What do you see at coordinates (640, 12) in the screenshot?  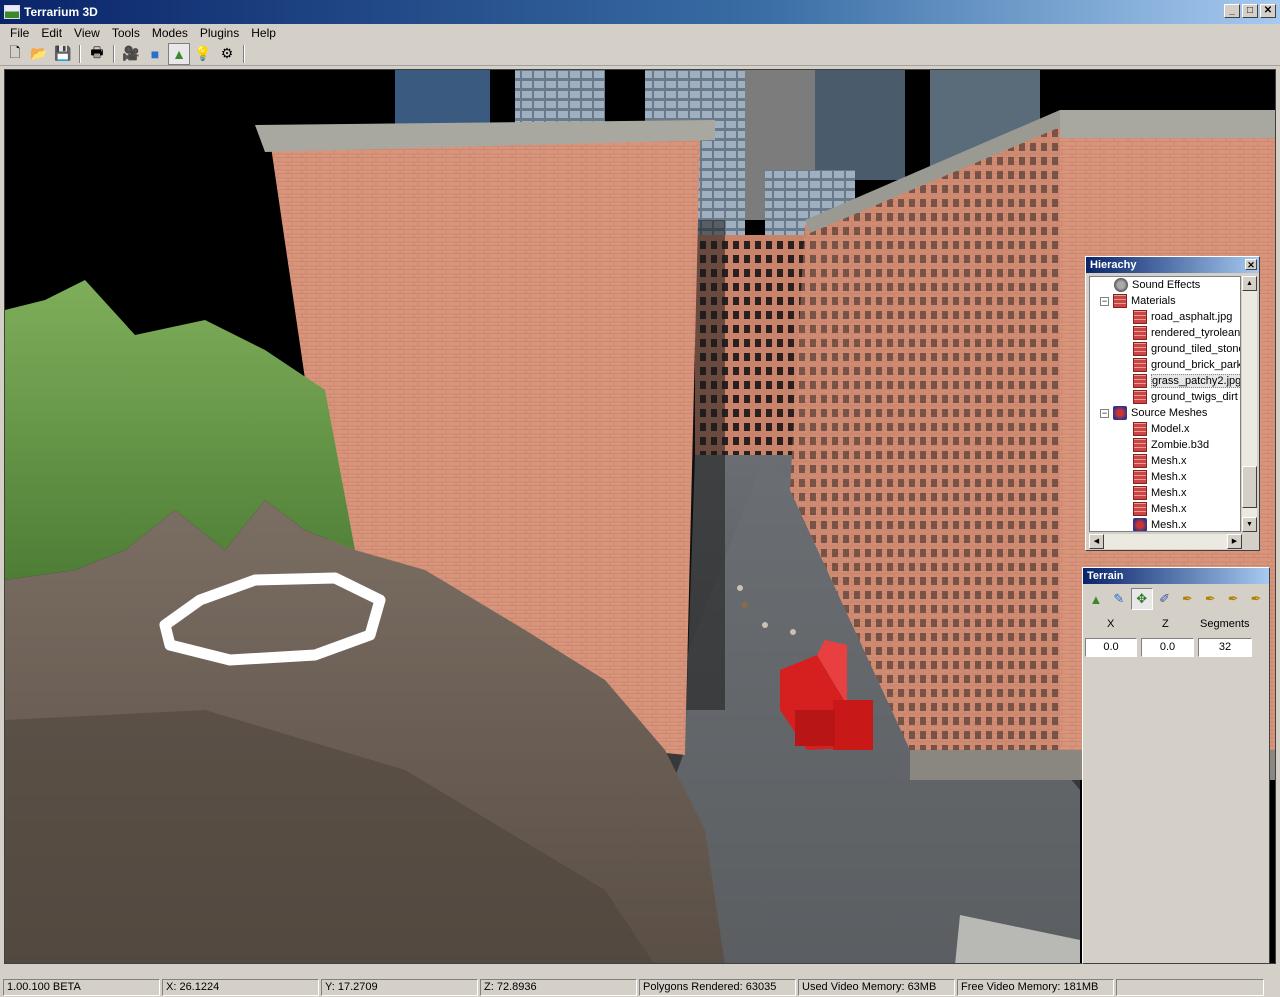 I see `title-bar: Terrarium 3D _ □ ✕` at bounding box center [640, 12].